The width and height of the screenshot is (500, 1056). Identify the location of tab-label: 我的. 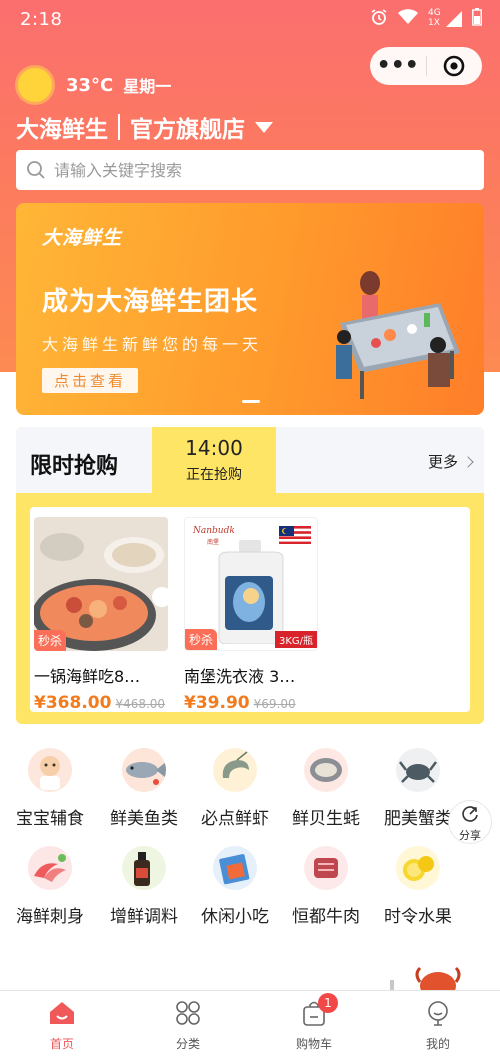
(437, 1044).